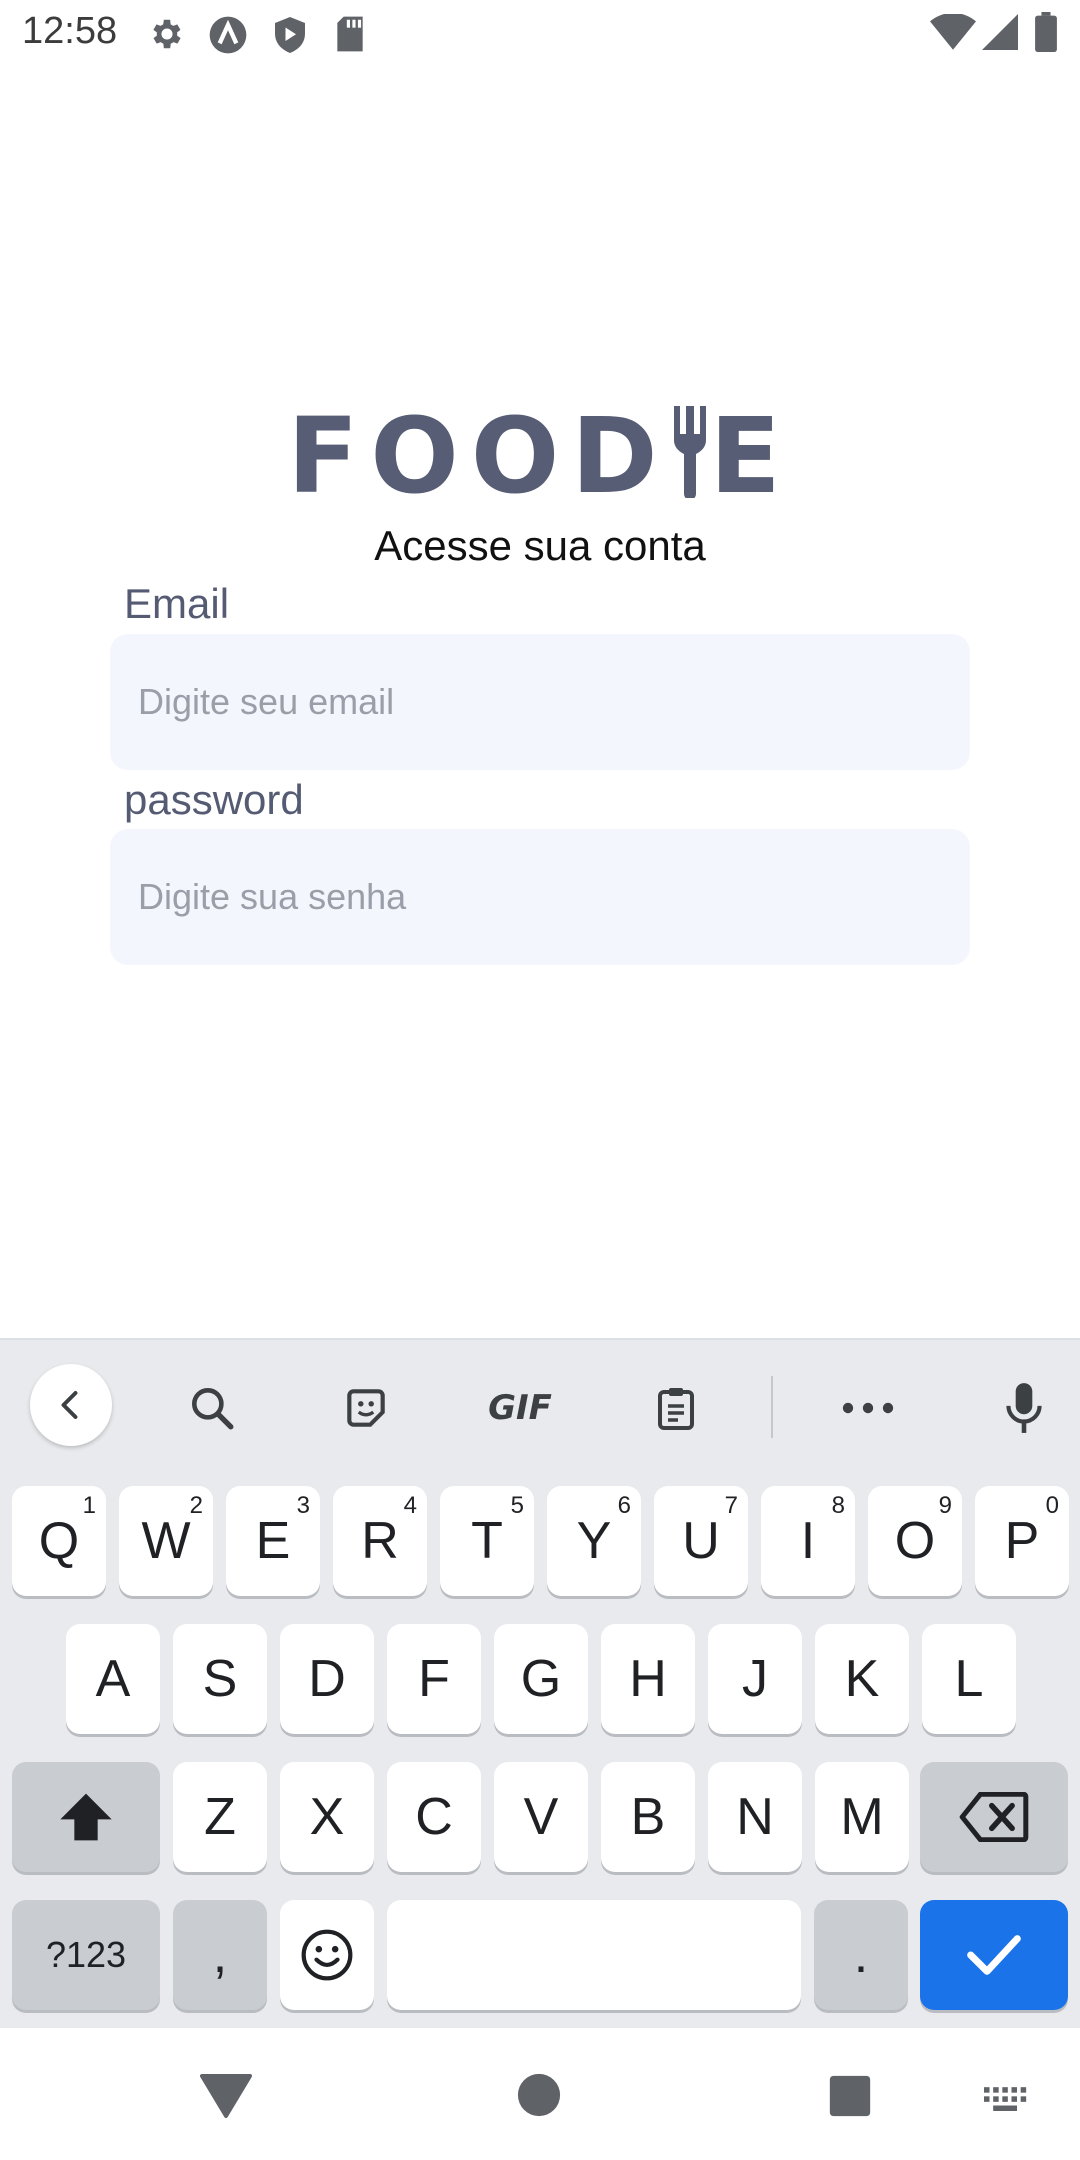  What do you see at coordinates (861, 1955) in the screenshot?
I see `period-key: .` at bounding box center [861, 1955].